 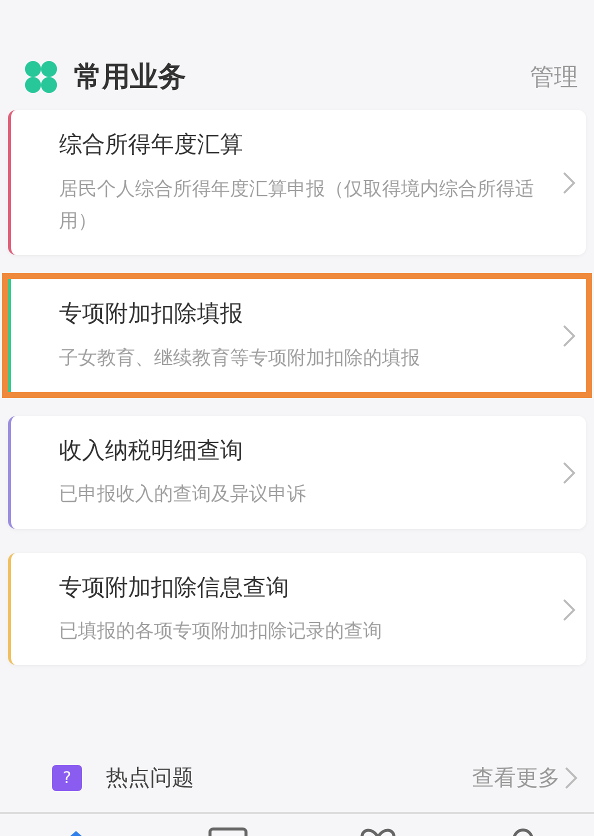 I want to click on card-title: 收入纳税明细查询, so click(x=151, y=451).